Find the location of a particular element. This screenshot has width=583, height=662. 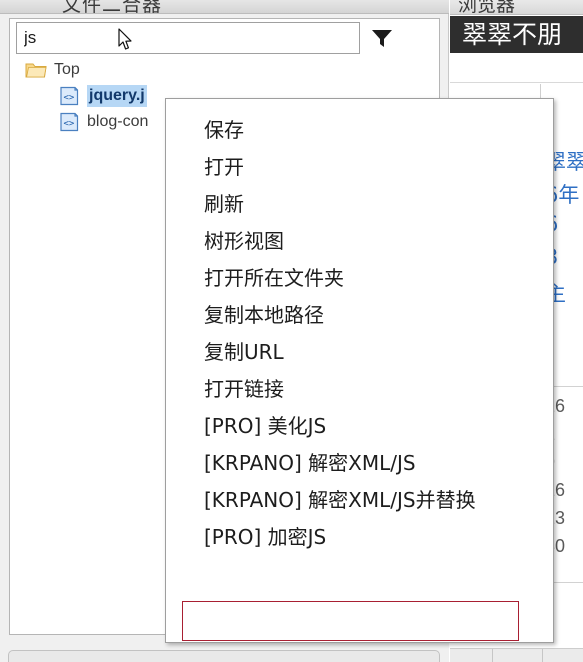

folder-icon is located at coordinates (36, 70).